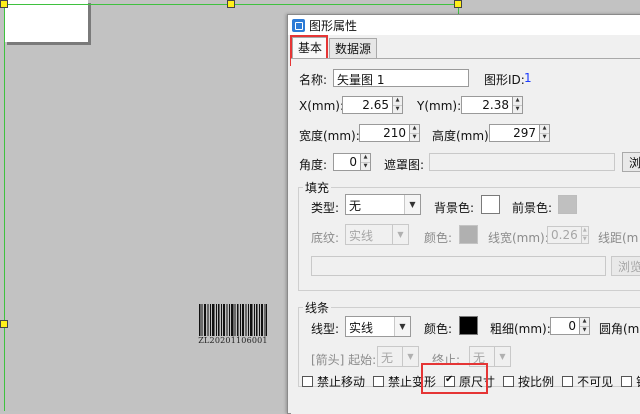 This screenshot has height=414, width=640. I want to click on width-decrement-icon: ▼, so click(414, 138).